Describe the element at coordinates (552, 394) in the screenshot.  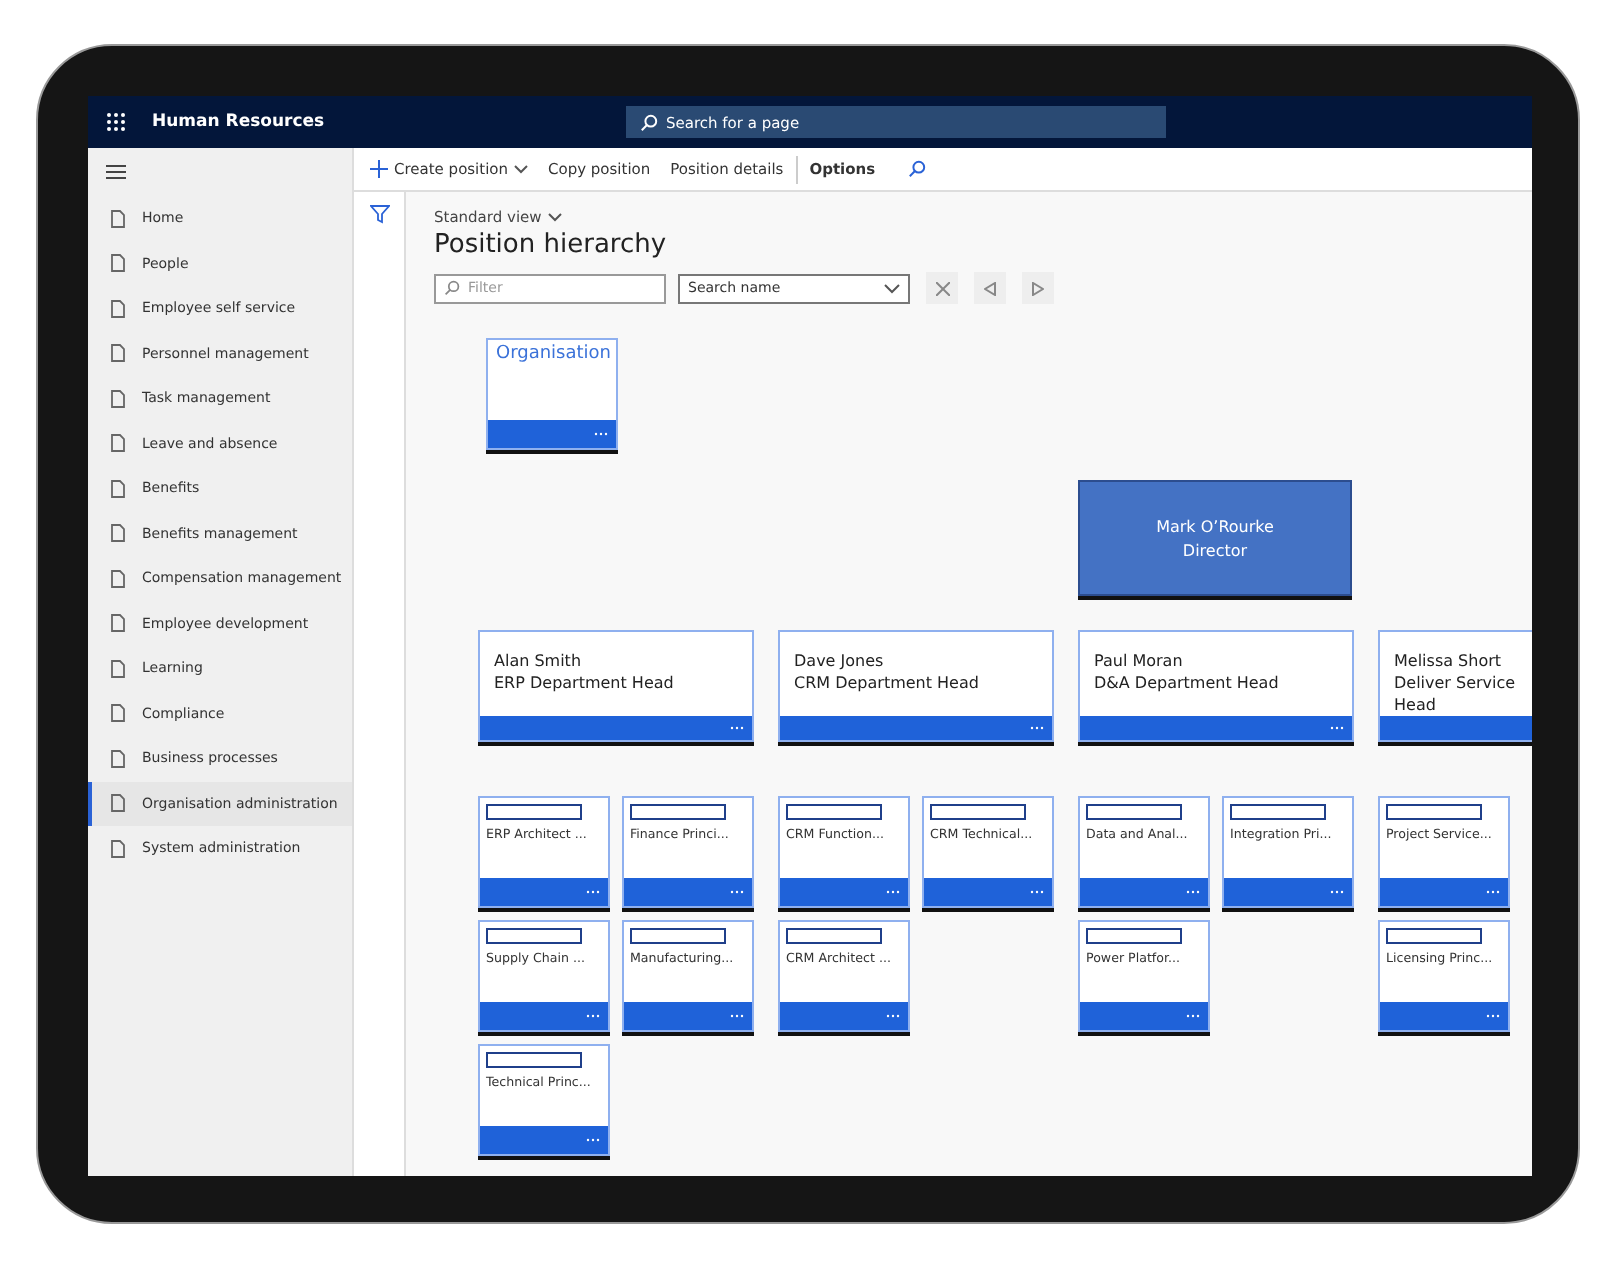
I see `organisation-card: Organisation` at that location.